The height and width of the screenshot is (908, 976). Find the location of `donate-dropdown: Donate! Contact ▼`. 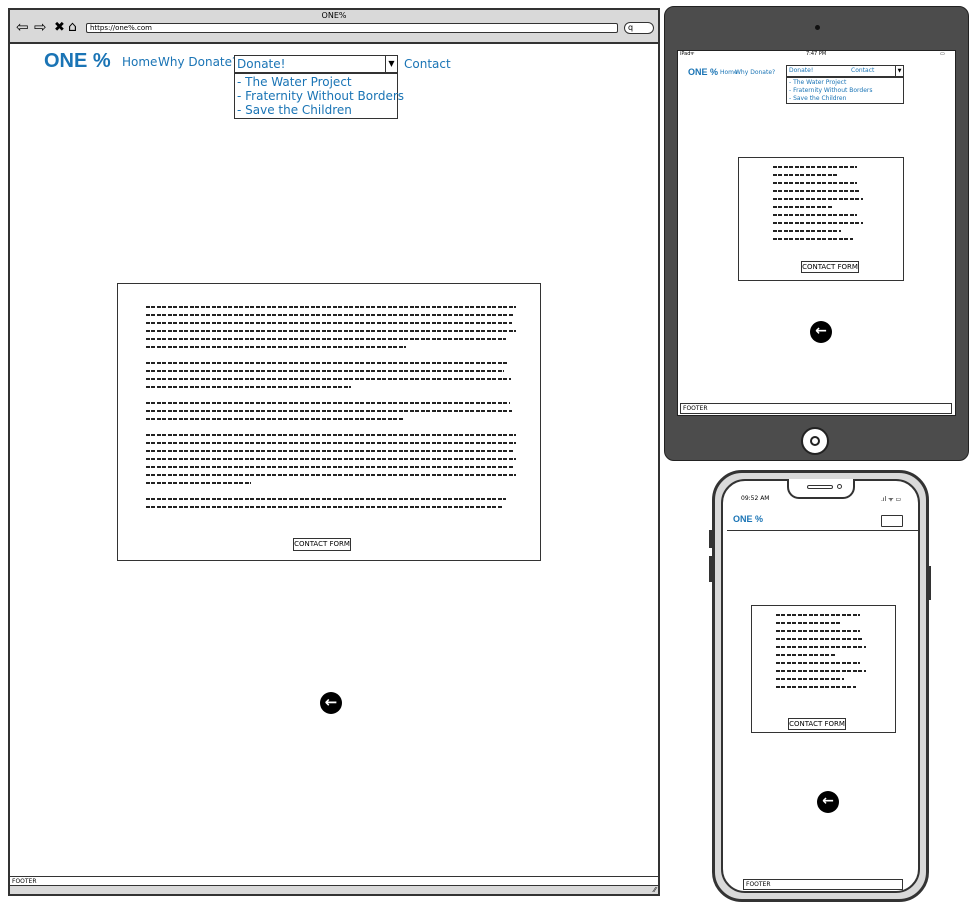

donate-dropdown: Donate! Contact ▼ is located at coordinates (845, 71).